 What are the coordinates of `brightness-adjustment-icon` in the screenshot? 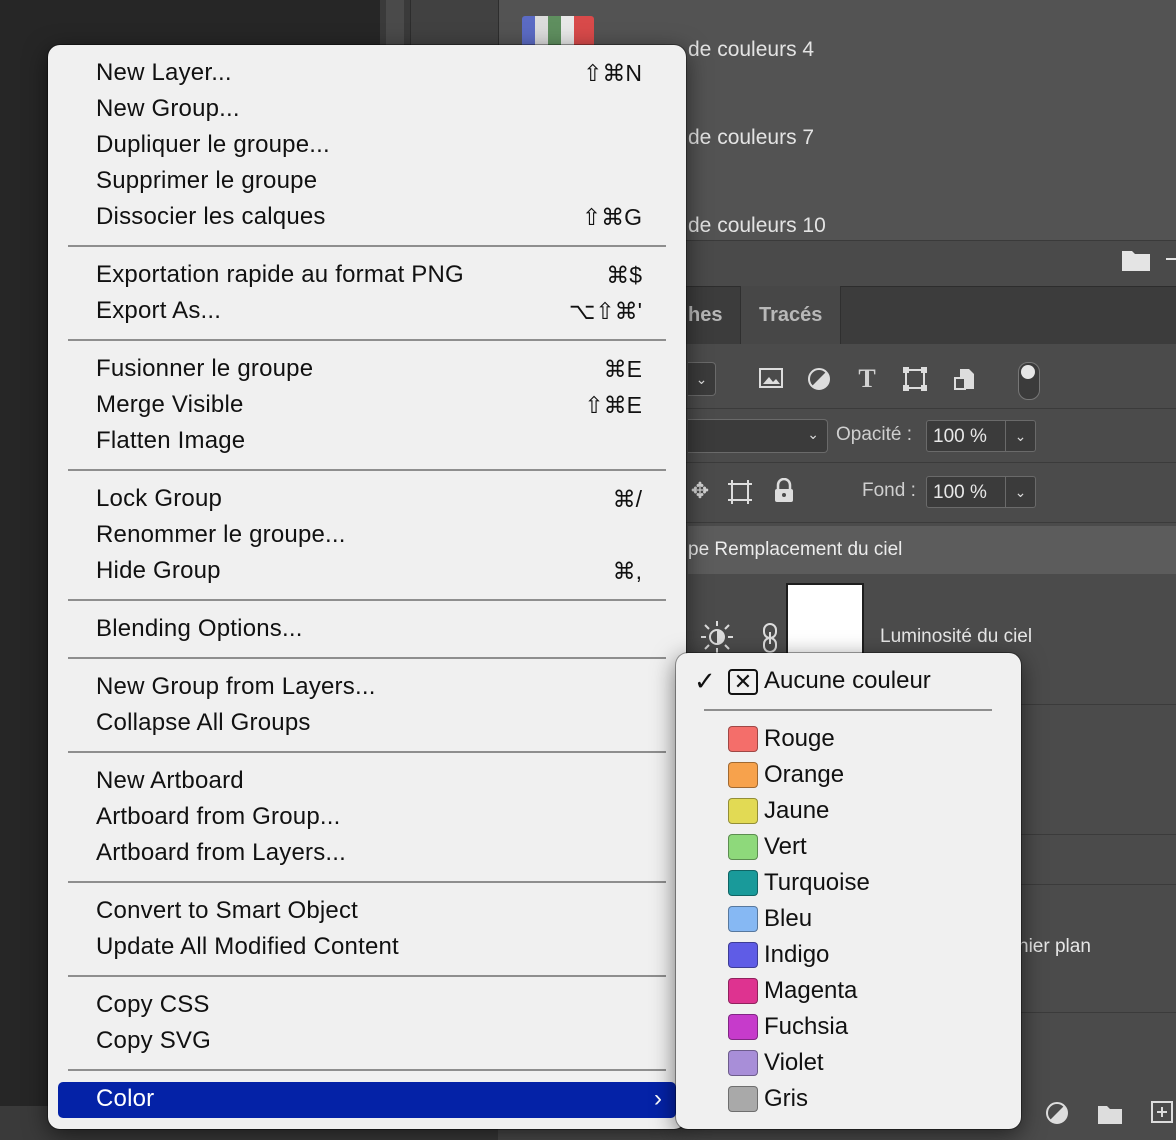 It's located at (717, 637).